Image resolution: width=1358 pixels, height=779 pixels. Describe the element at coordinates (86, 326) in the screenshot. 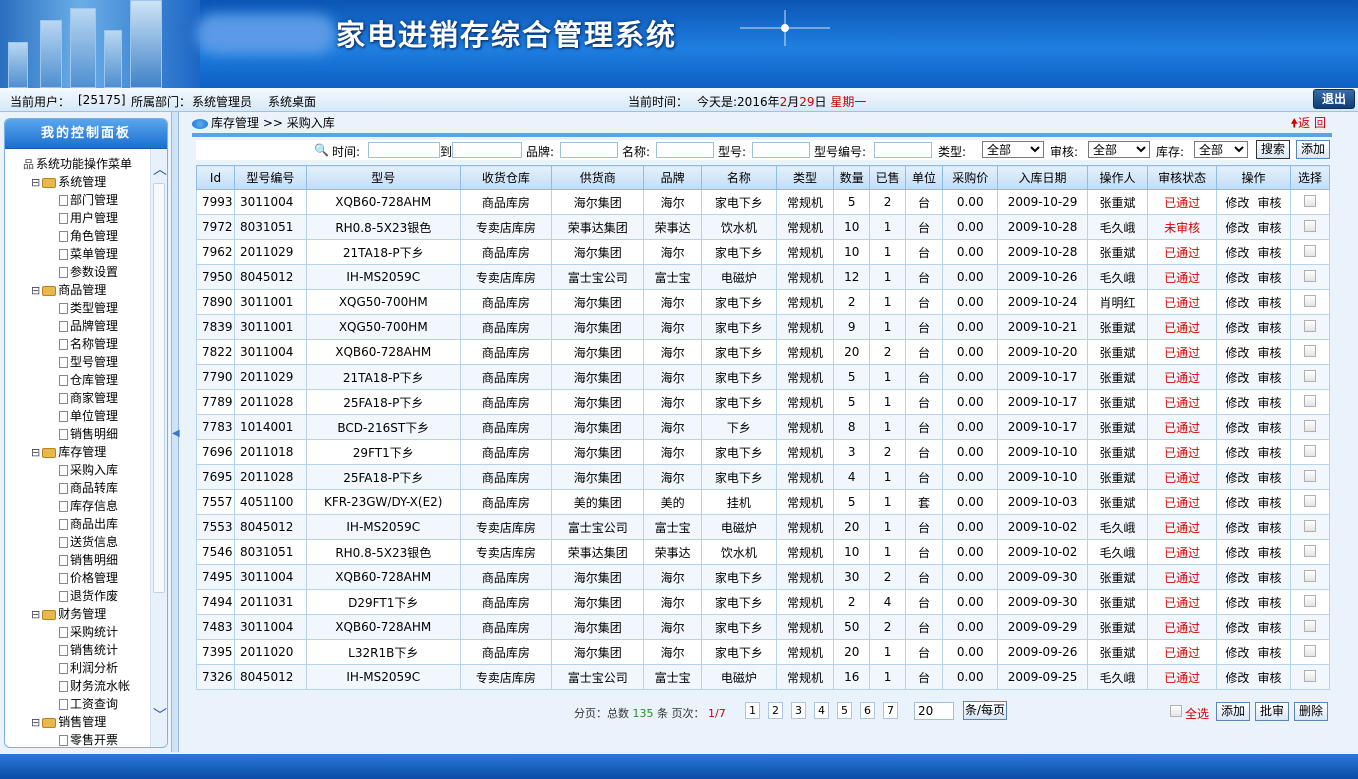

I see `sidebar-item: 品牌管理` at that location.